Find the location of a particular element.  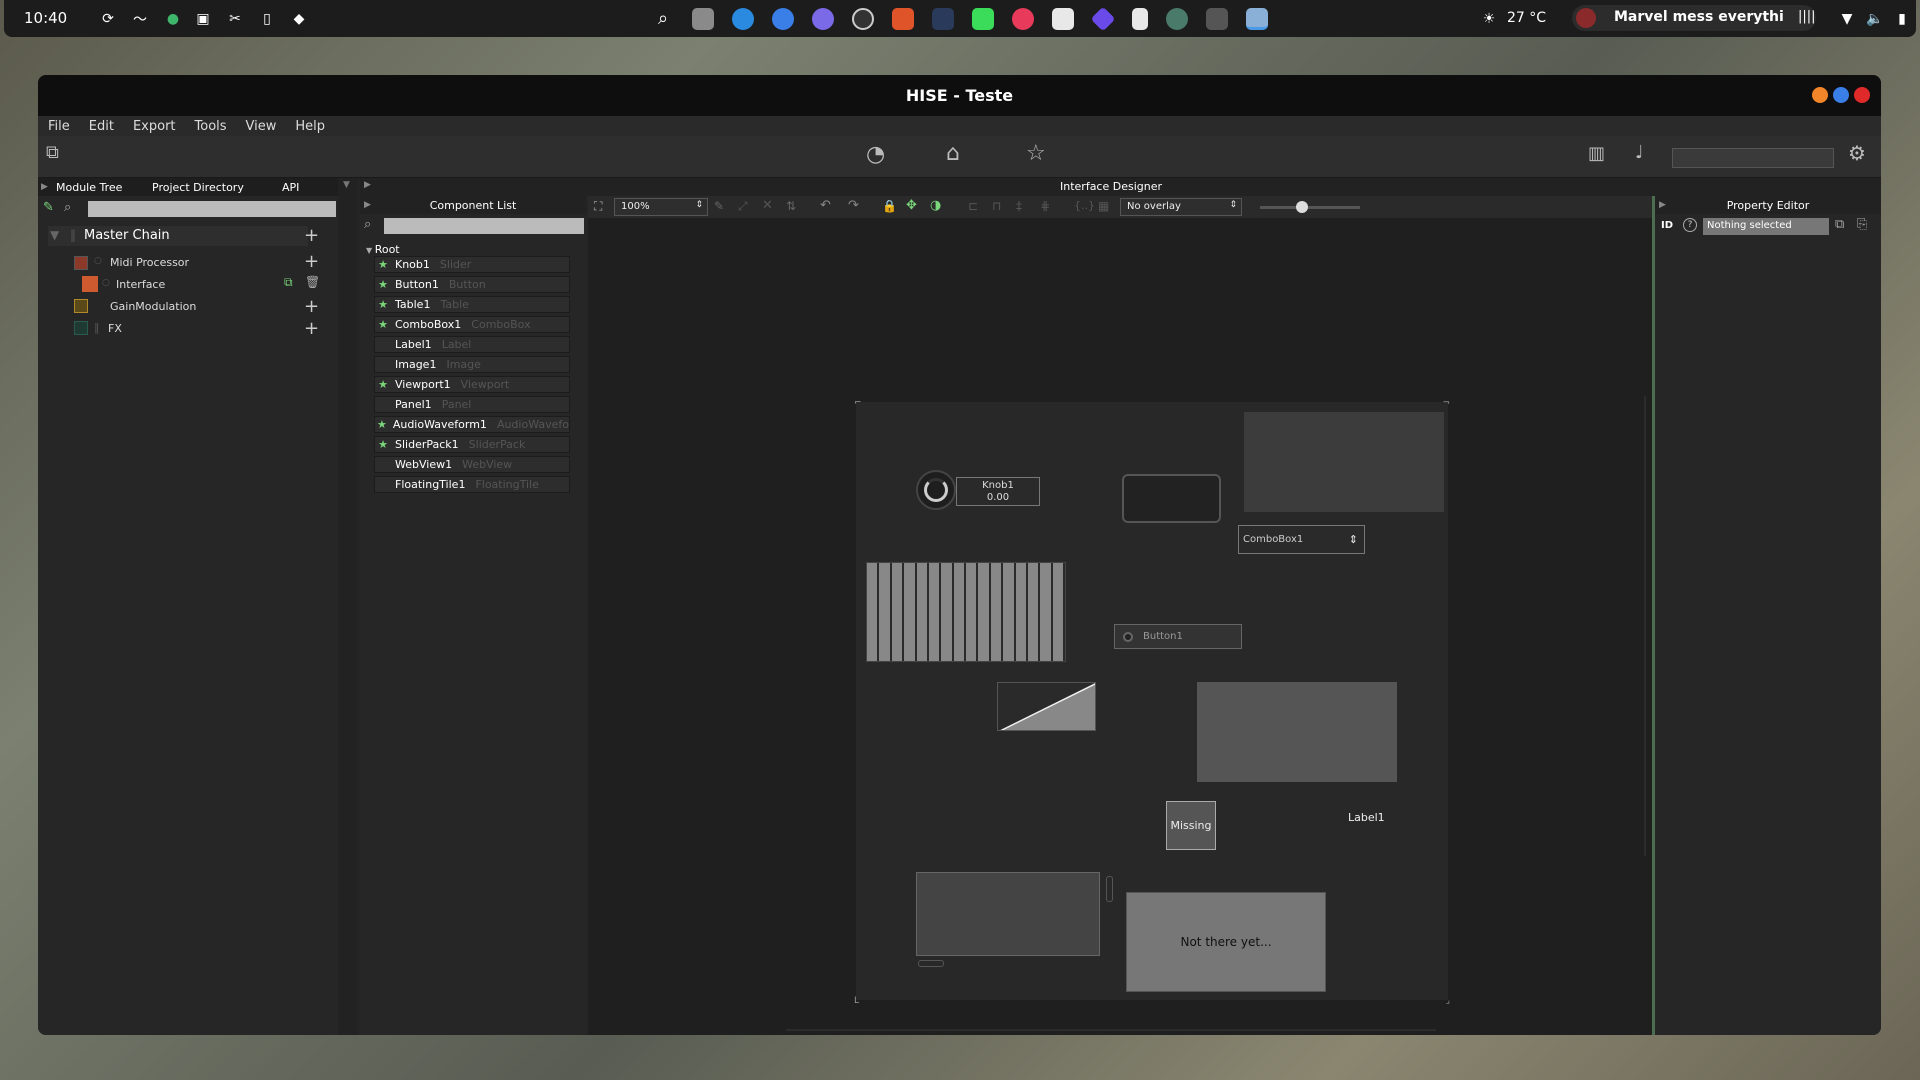

viewport-component is located at coordinates (1171, 498).